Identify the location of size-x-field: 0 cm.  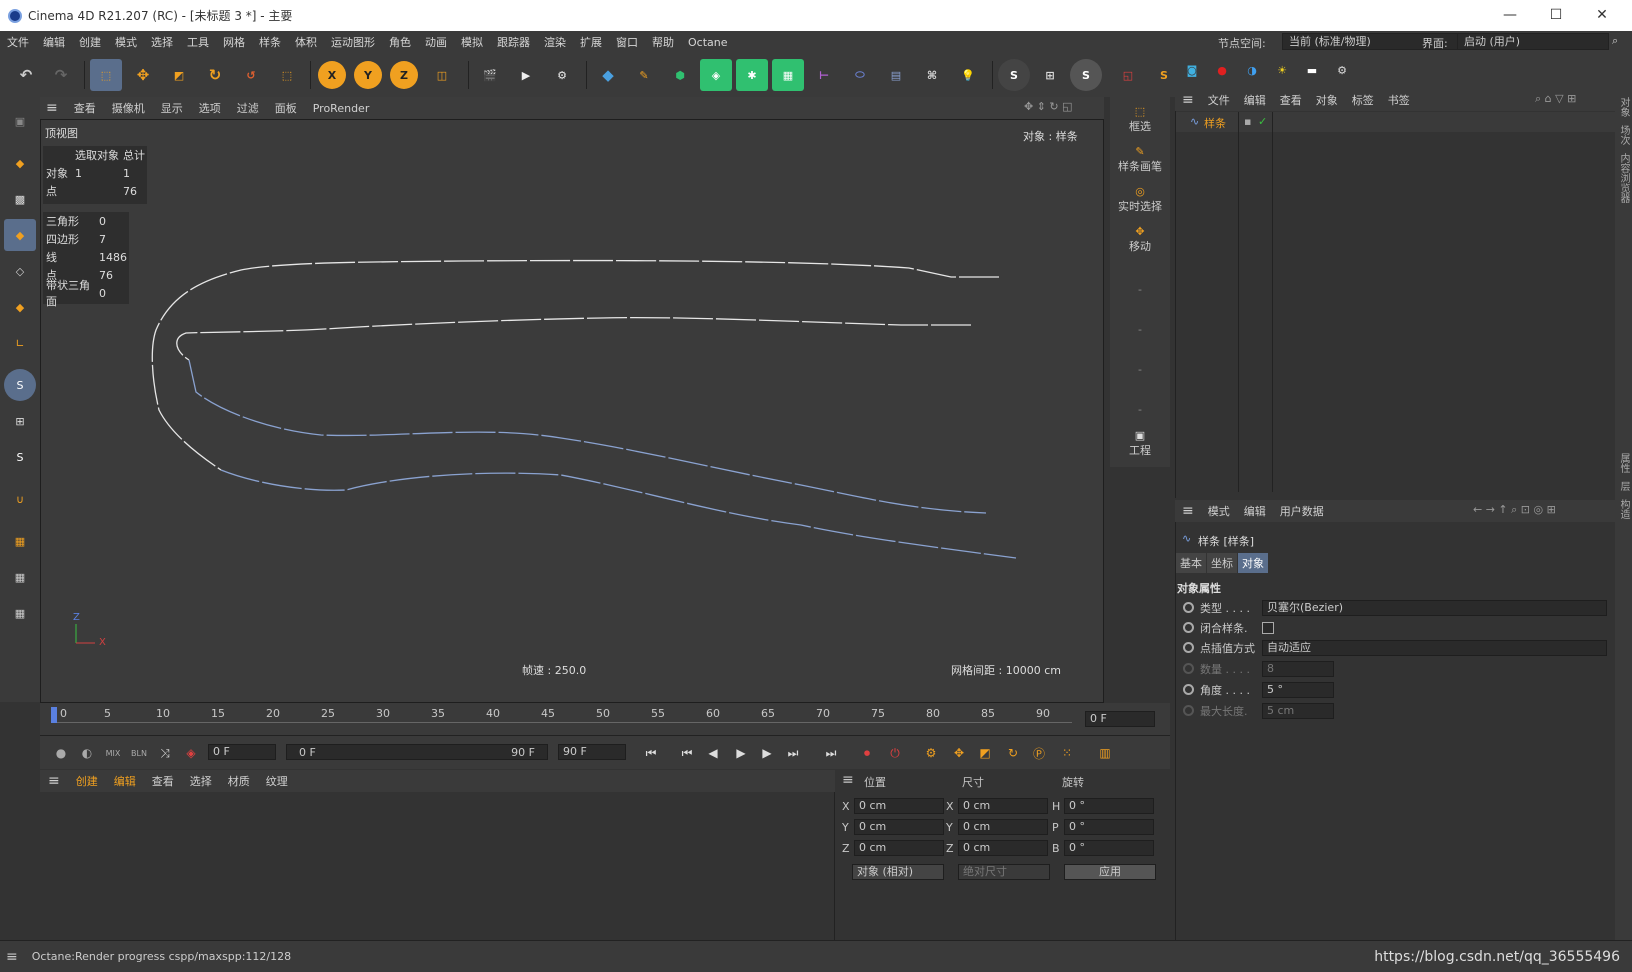
(1003, 806).